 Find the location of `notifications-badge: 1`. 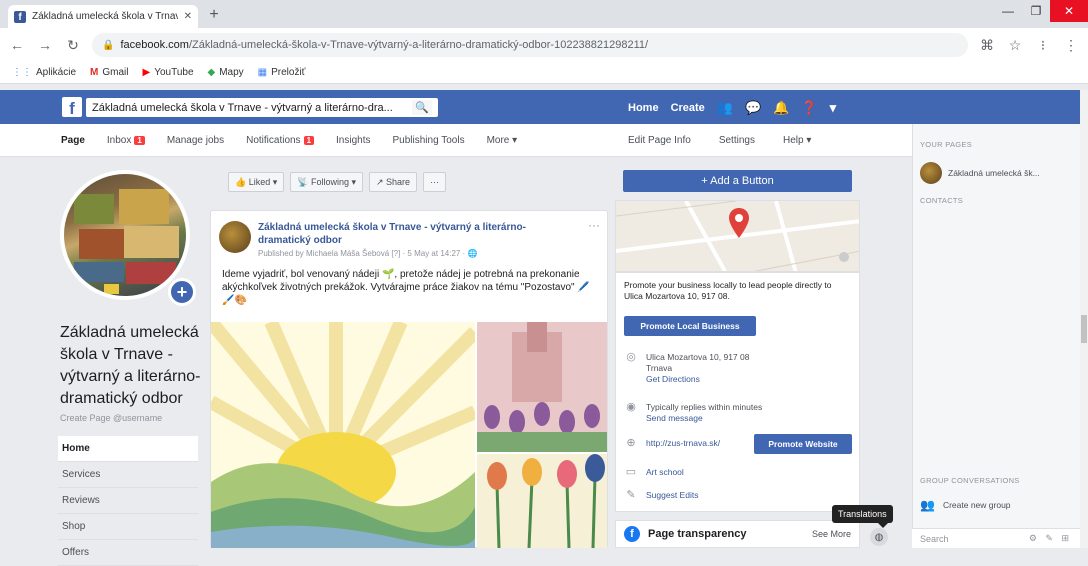

notifications-badge: 1 is located at coordinates (309, 140).